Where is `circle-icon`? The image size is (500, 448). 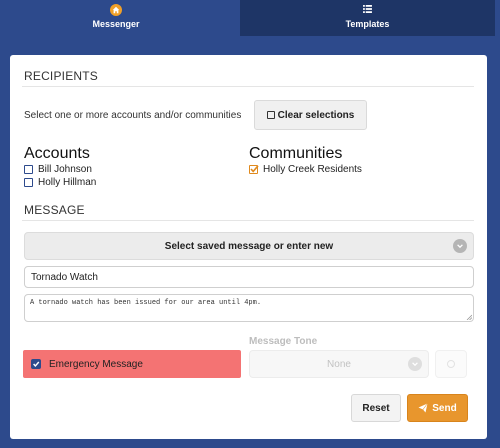
circle-icon is located at coordinates (451, 364).